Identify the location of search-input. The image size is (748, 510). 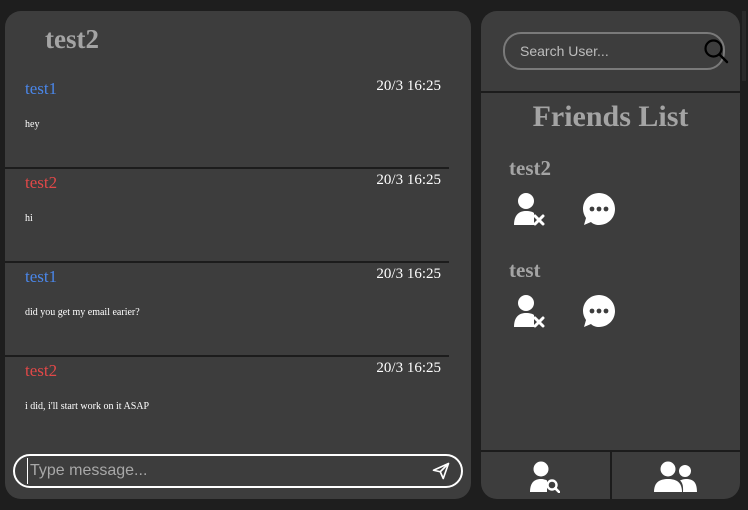
(604, 51).